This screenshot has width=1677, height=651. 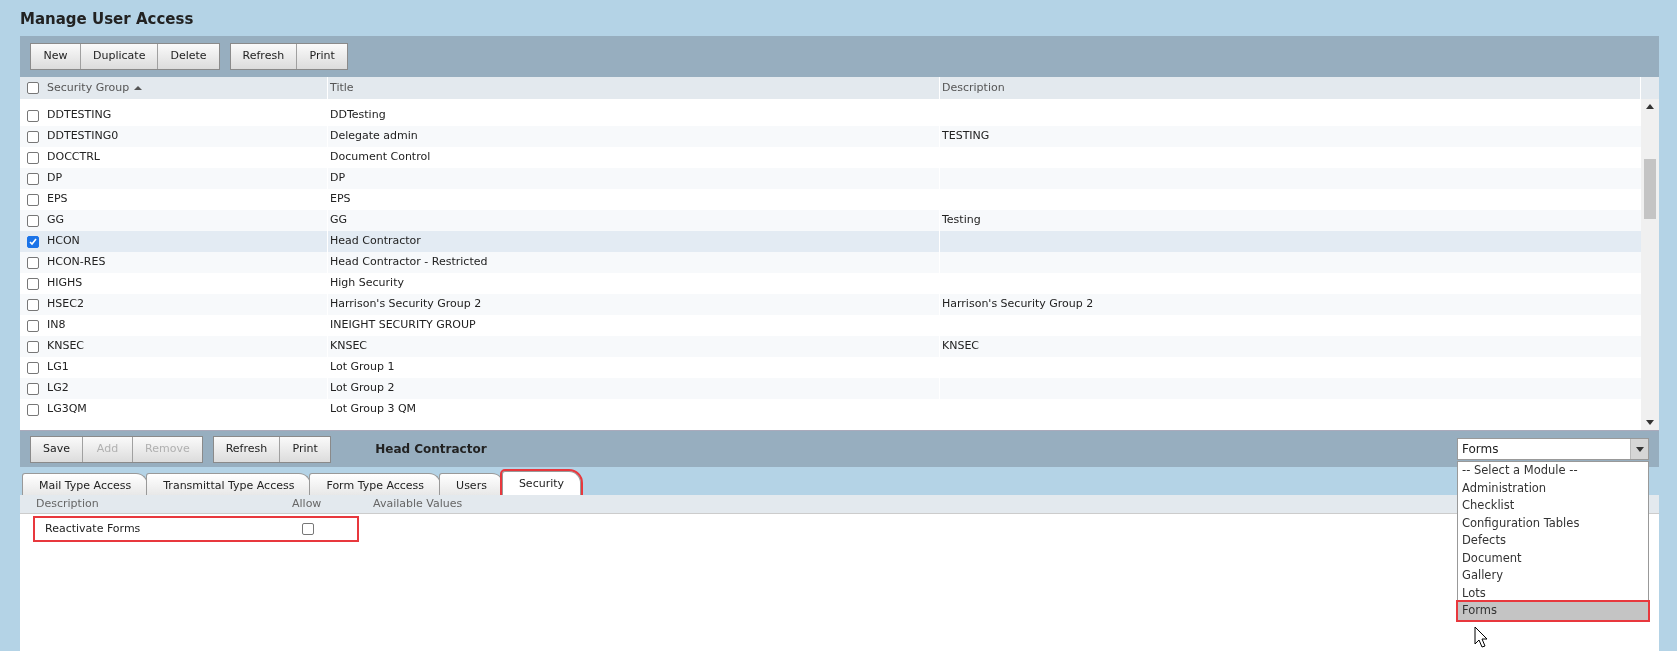 What do you see at coordinates (56, 325) in the screenshot?
I see `table-cell: IN8` at bounding box center [56, 325].